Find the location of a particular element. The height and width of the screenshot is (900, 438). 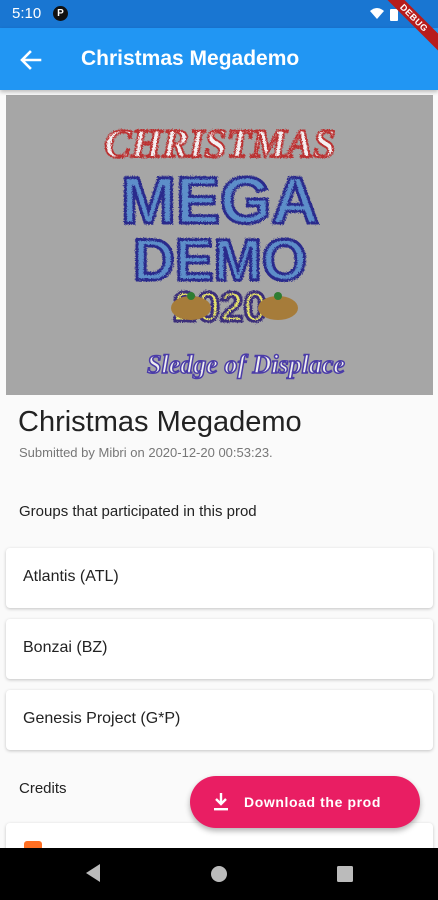

download-icon is located at coordinates (221, 802).